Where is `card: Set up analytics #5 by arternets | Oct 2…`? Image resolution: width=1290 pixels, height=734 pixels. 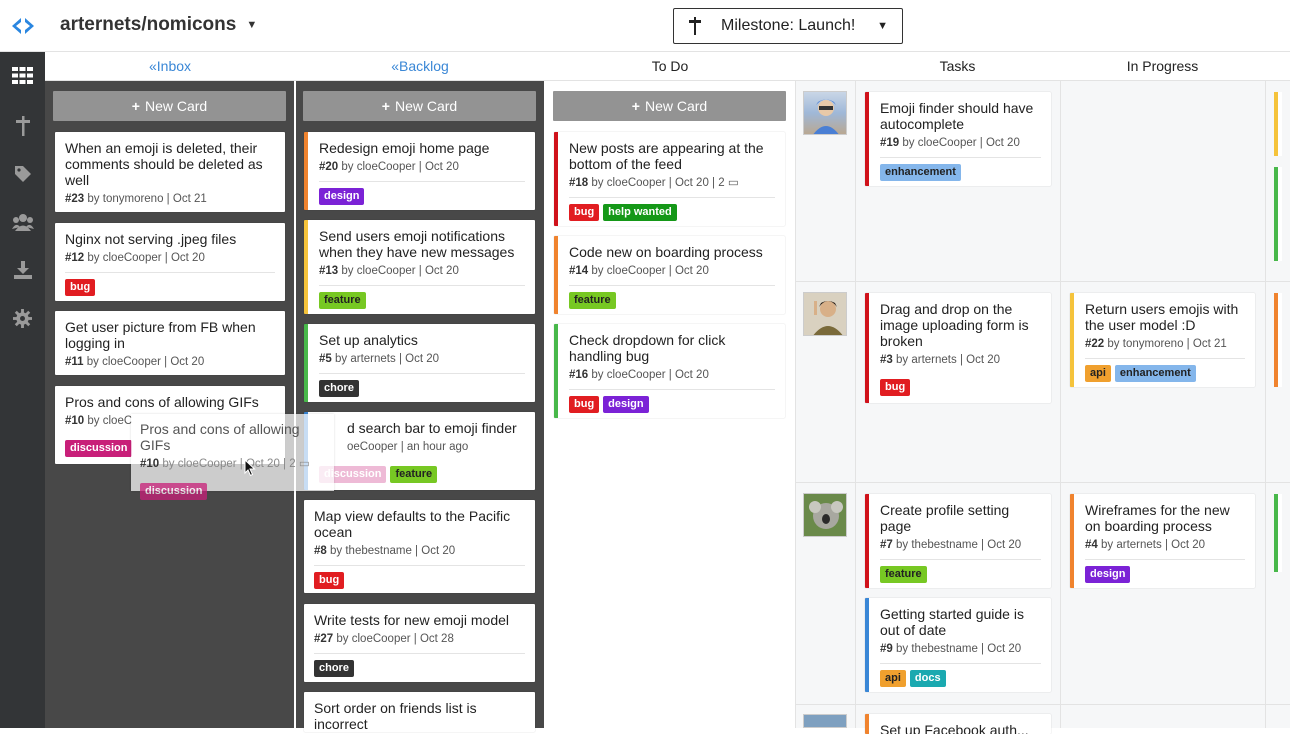
card: Set up analytics #5 by arternets | Oct 2… is located at coordinates (419, 363).